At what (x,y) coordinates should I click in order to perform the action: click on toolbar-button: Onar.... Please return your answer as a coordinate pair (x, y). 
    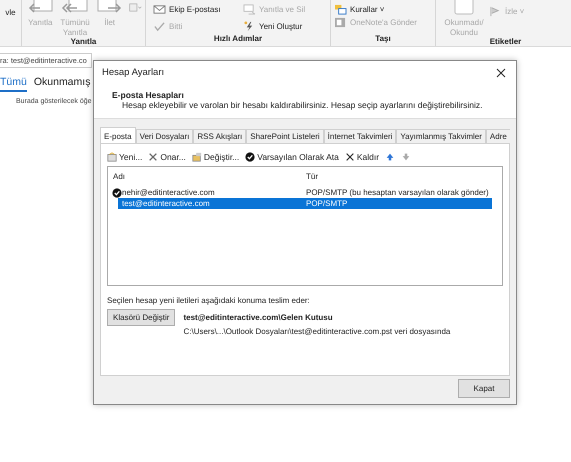
    Looking at the image, I should click on (167, 157).